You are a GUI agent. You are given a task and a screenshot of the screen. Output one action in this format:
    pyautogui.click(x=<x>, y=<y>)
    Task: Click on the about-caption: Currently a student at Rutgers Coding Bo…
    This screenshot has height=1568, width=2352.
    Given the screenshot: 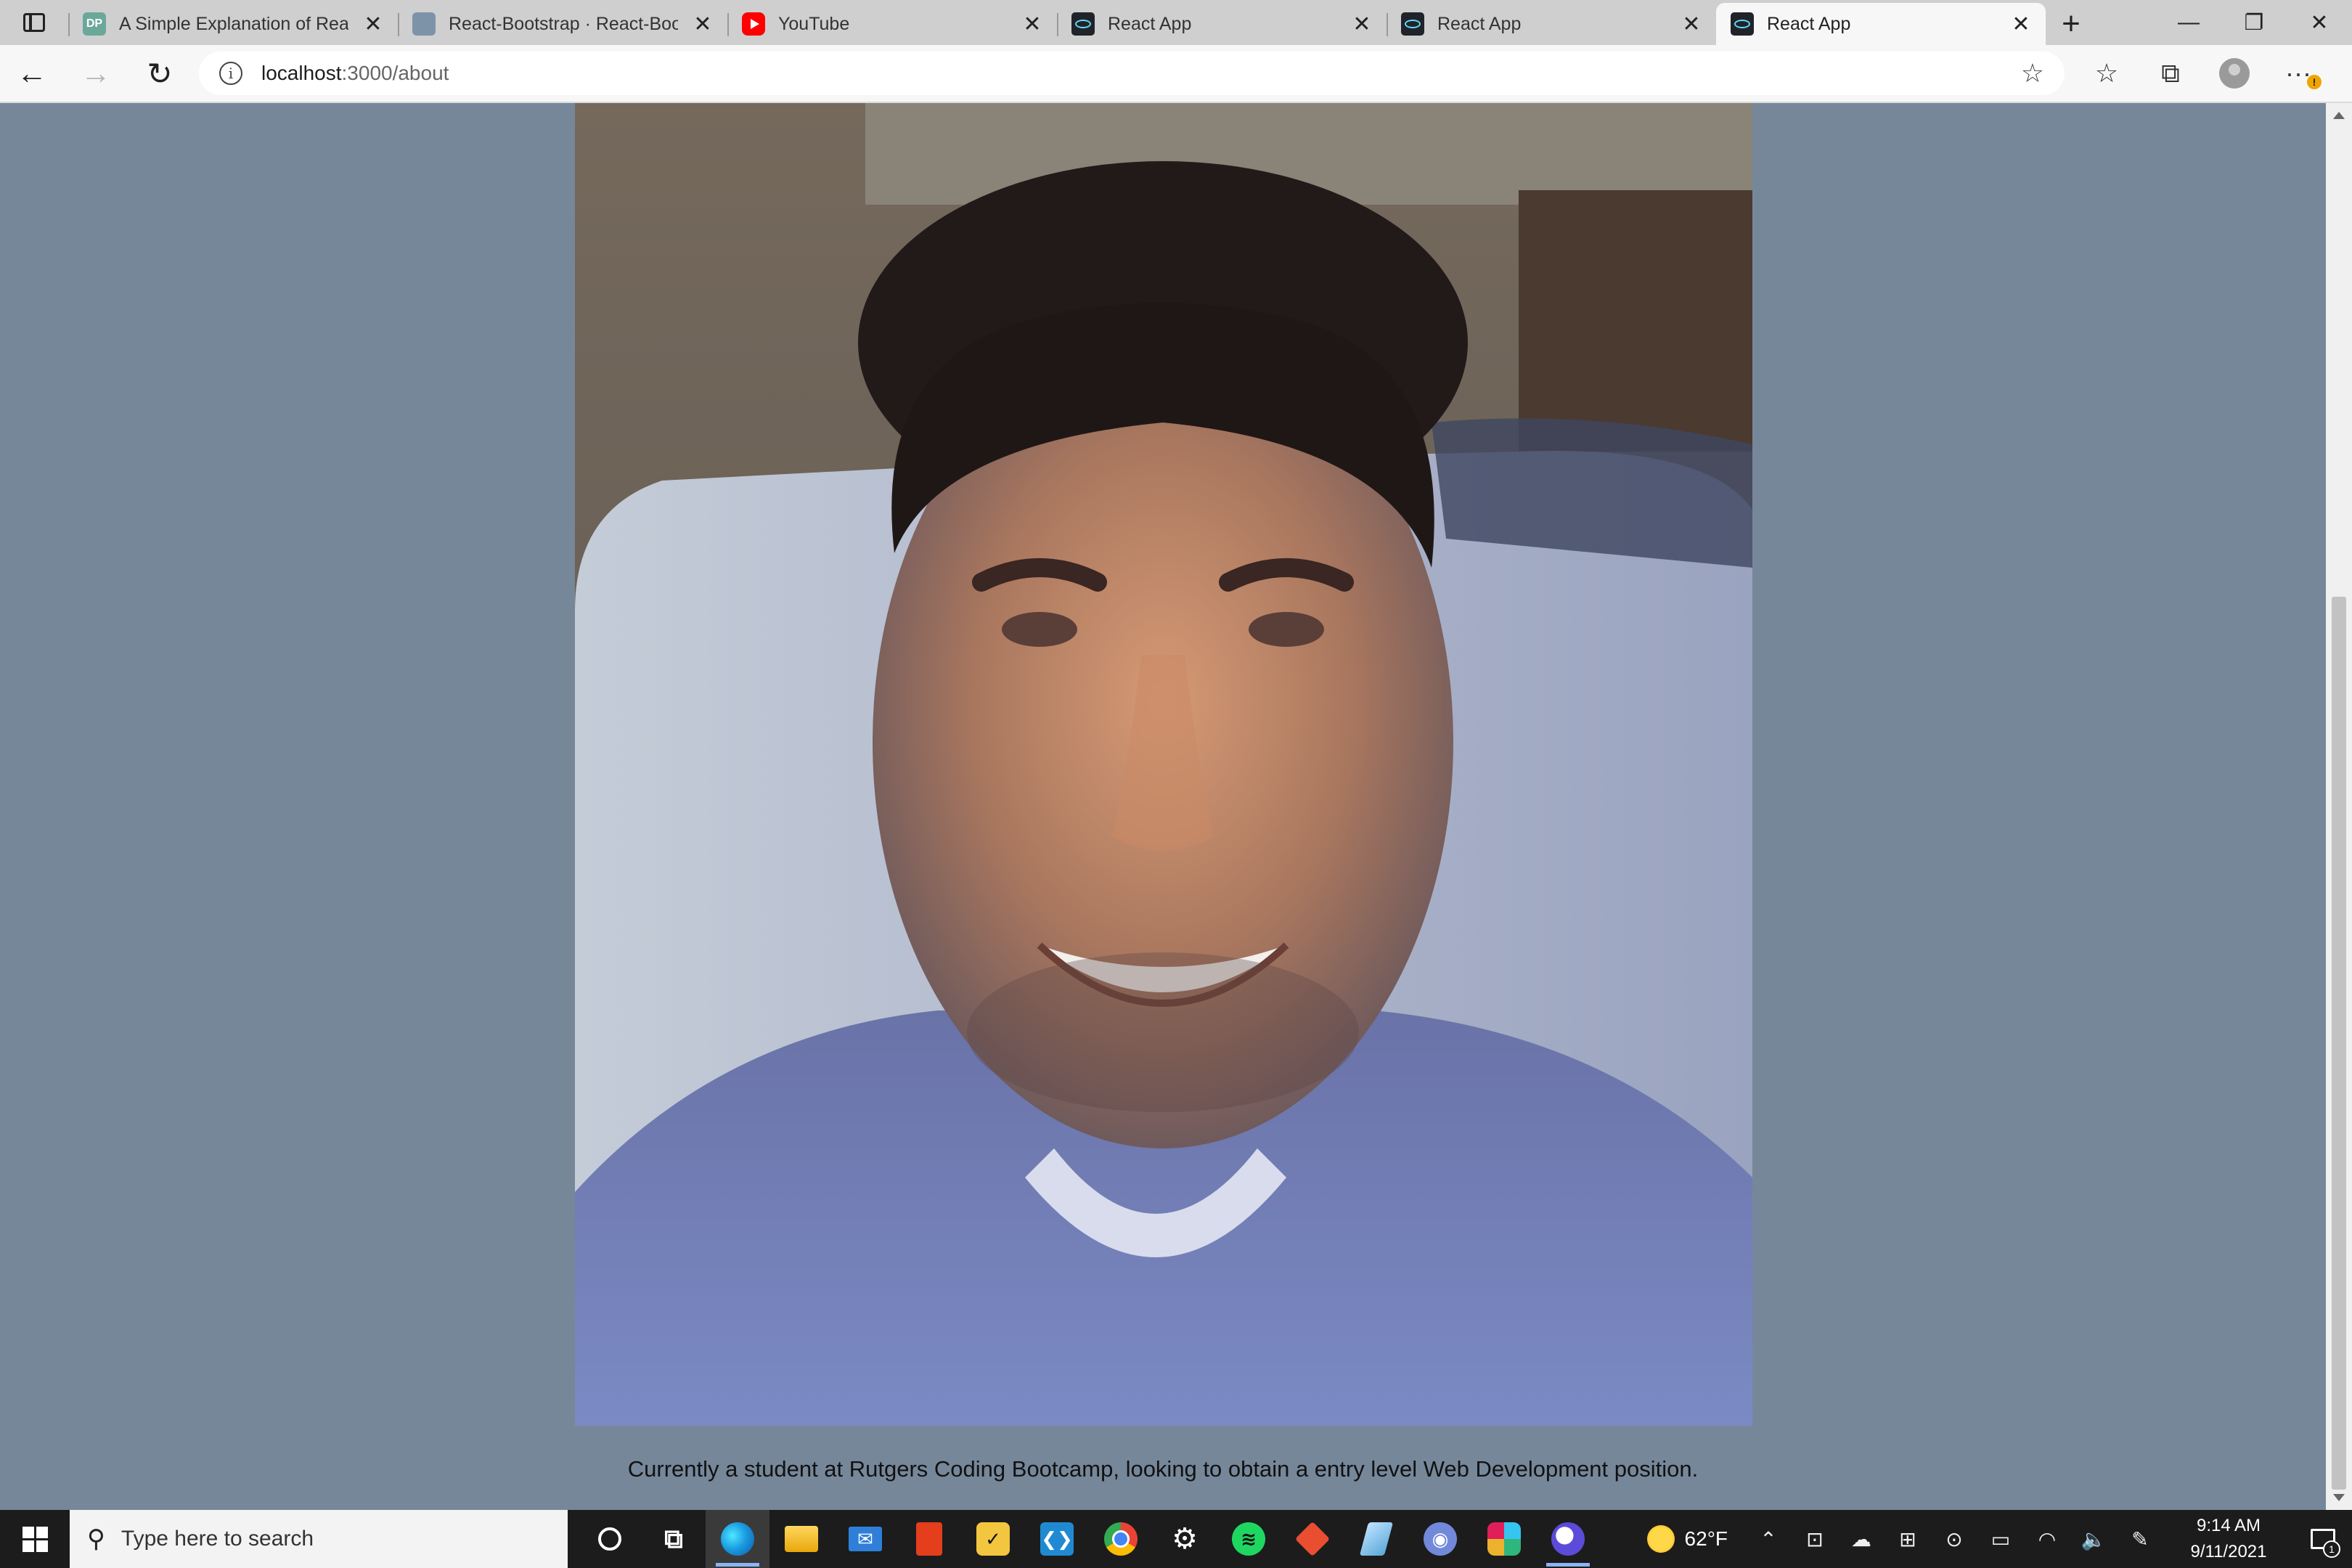 What is the action you would take?
    pyautogui.click(x=1163, y=1469)
    